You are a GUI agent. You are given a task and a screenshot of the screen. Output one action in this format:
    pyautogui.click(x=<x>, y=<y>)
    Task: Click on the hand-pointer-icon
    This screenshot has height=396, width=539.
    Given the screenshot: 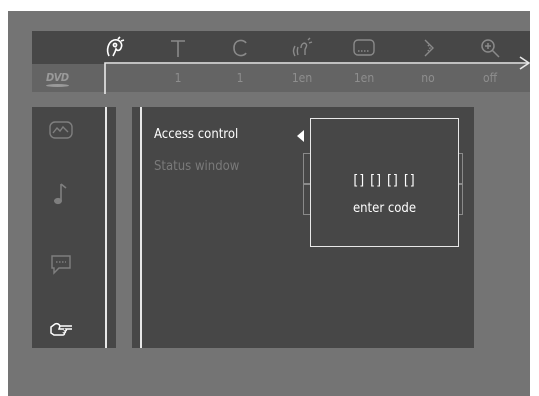 What is the action you would take?
    pyautogui.click(x=61, y=328)
    